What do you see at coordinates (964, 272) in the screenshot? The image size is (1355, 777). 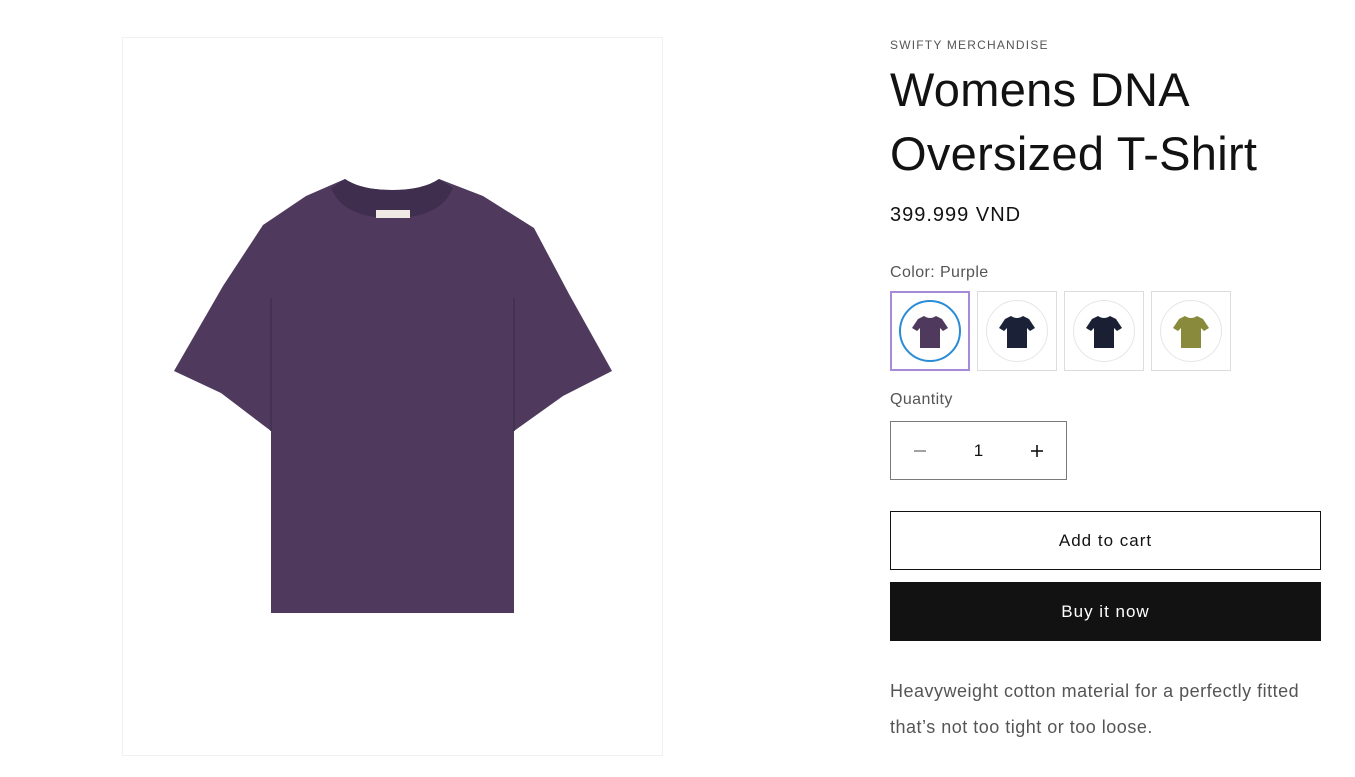 I see `selected-color: Purple` at bounding box center [964, 272].